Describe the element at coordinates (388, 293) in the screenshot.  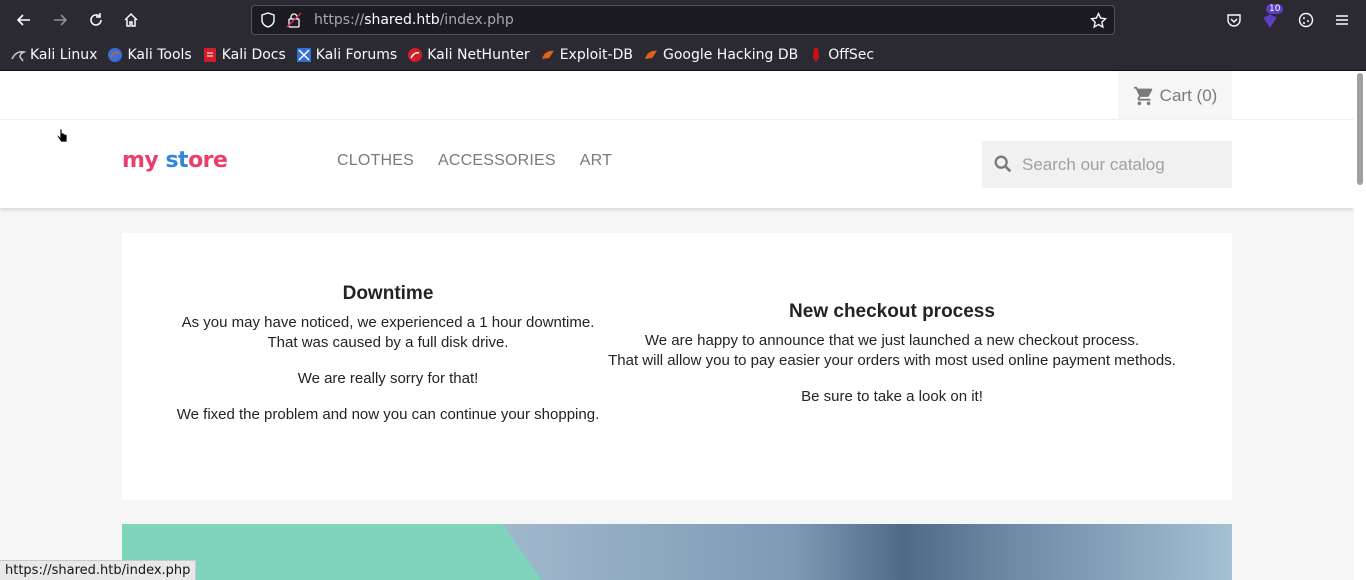
I see `downtime-title: Downtime` at that location.